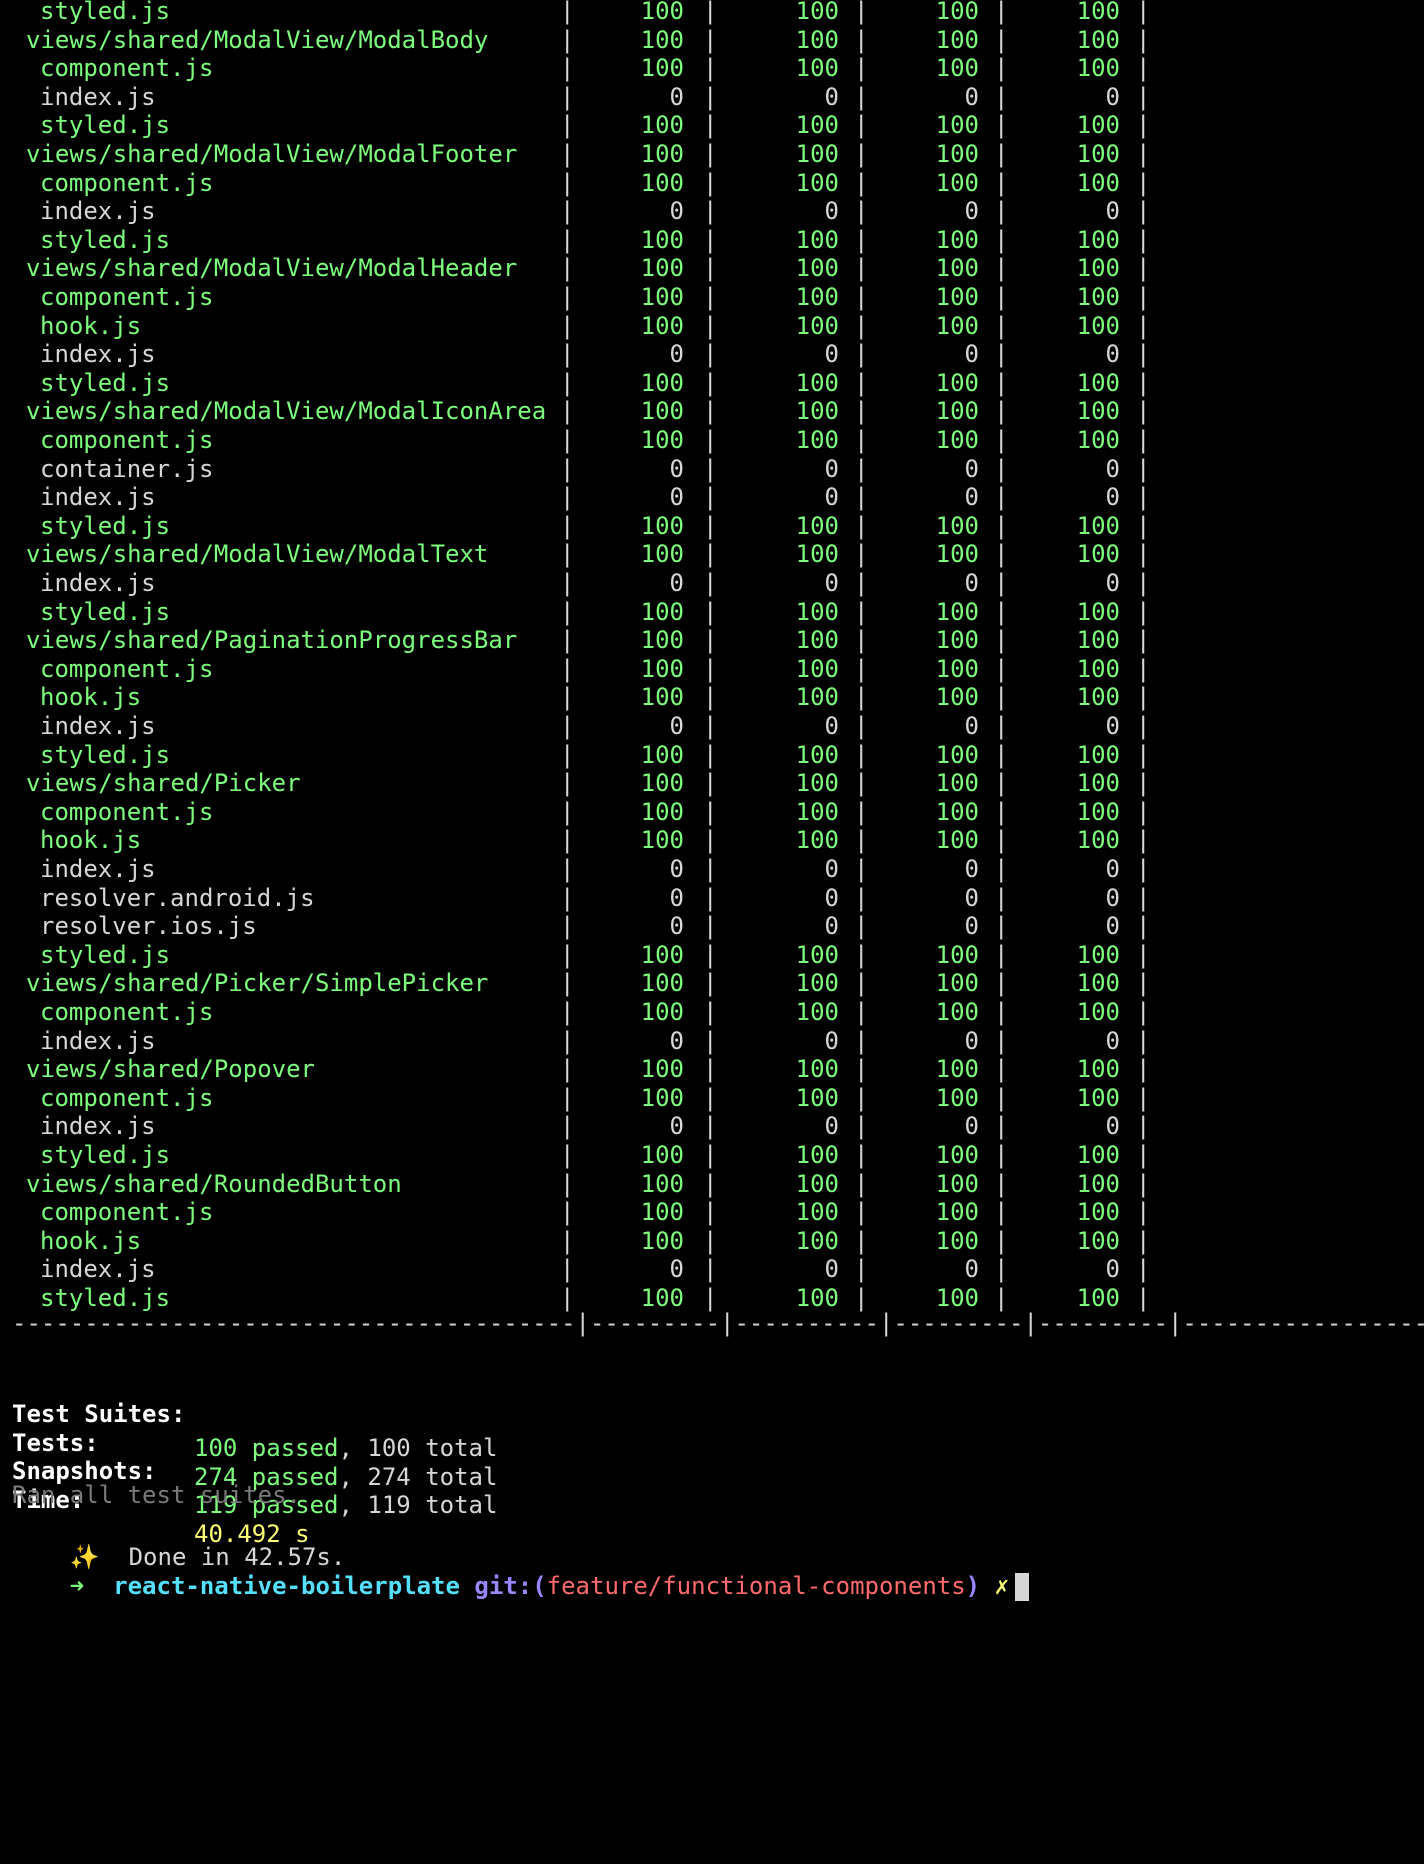  What do you see at coordinates (756, 1586) in the screenshot?
I see `prompt-git-branch: feature/functional-components` at bounding box center [756, 1586].